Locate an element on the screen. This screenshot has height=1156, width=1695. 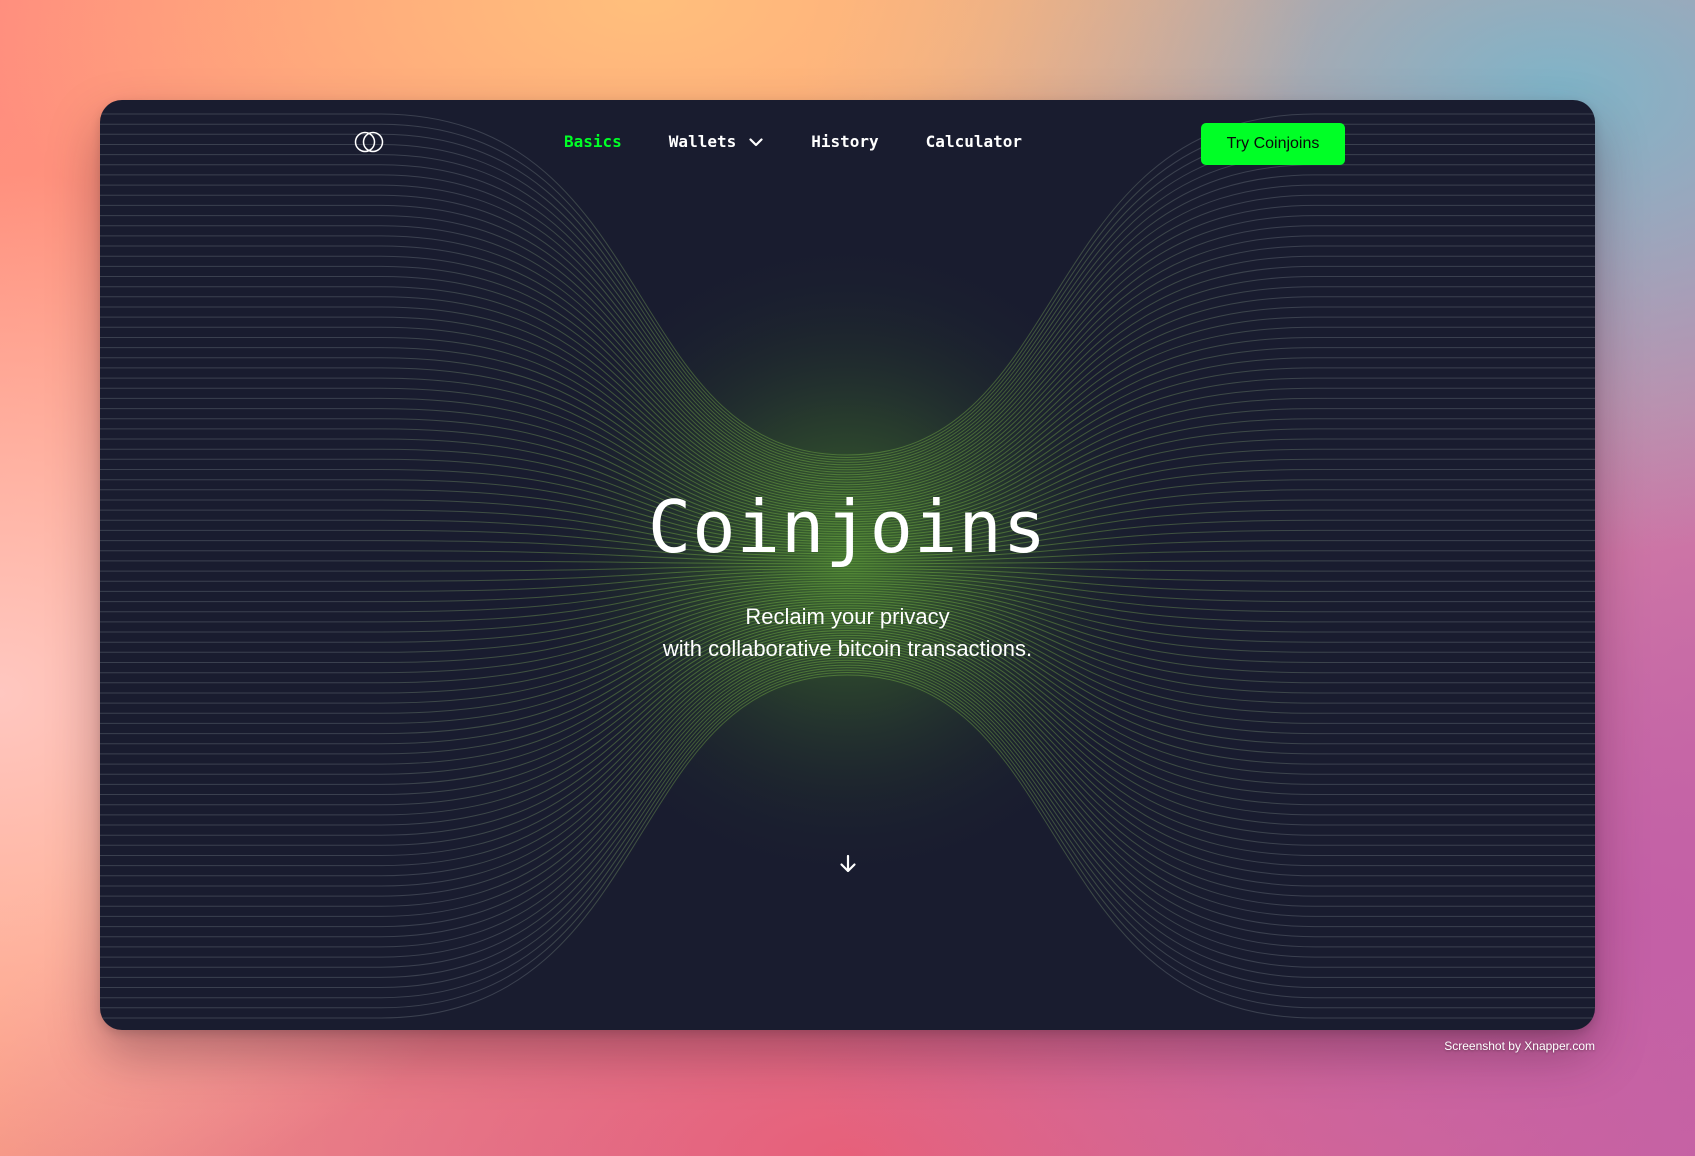
nav-item-wallets: Wallets is located at coordinates (716, 142).